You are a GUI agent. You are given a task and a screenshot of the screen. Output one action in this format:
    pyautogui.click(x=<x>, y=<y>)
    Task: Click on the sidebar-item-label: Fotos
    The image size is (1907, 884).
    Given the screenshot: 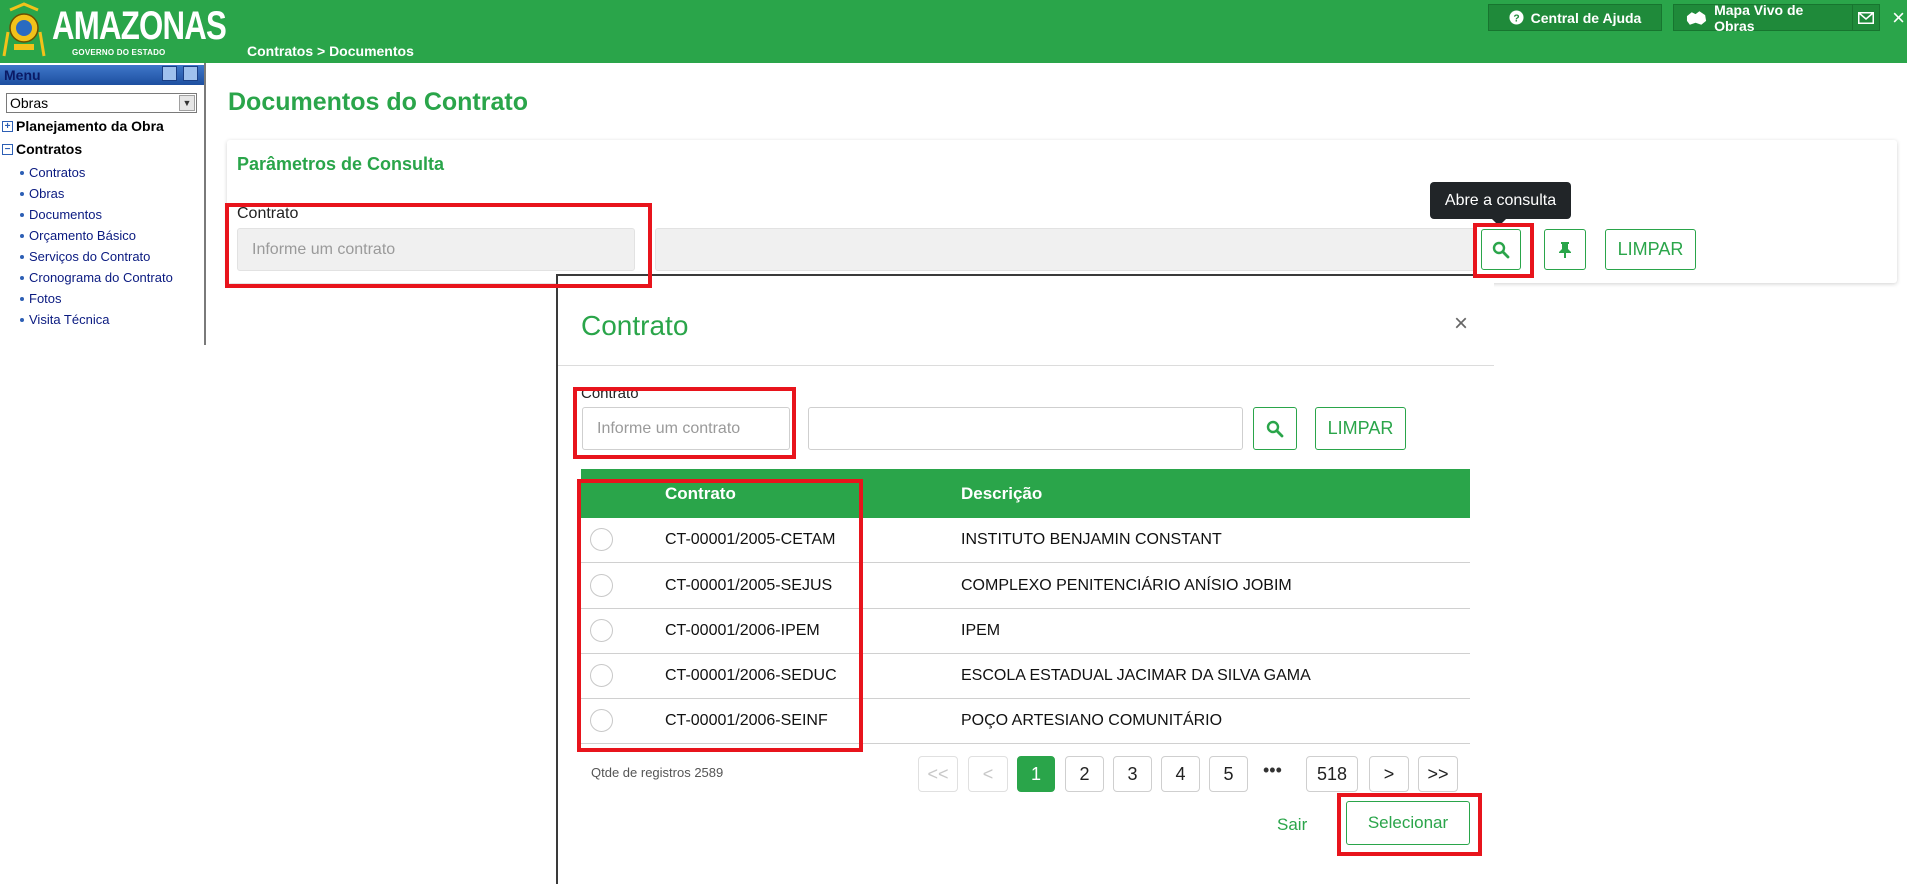 What is the action you would take?
    pyautogui.click(x=45, y=298)
    